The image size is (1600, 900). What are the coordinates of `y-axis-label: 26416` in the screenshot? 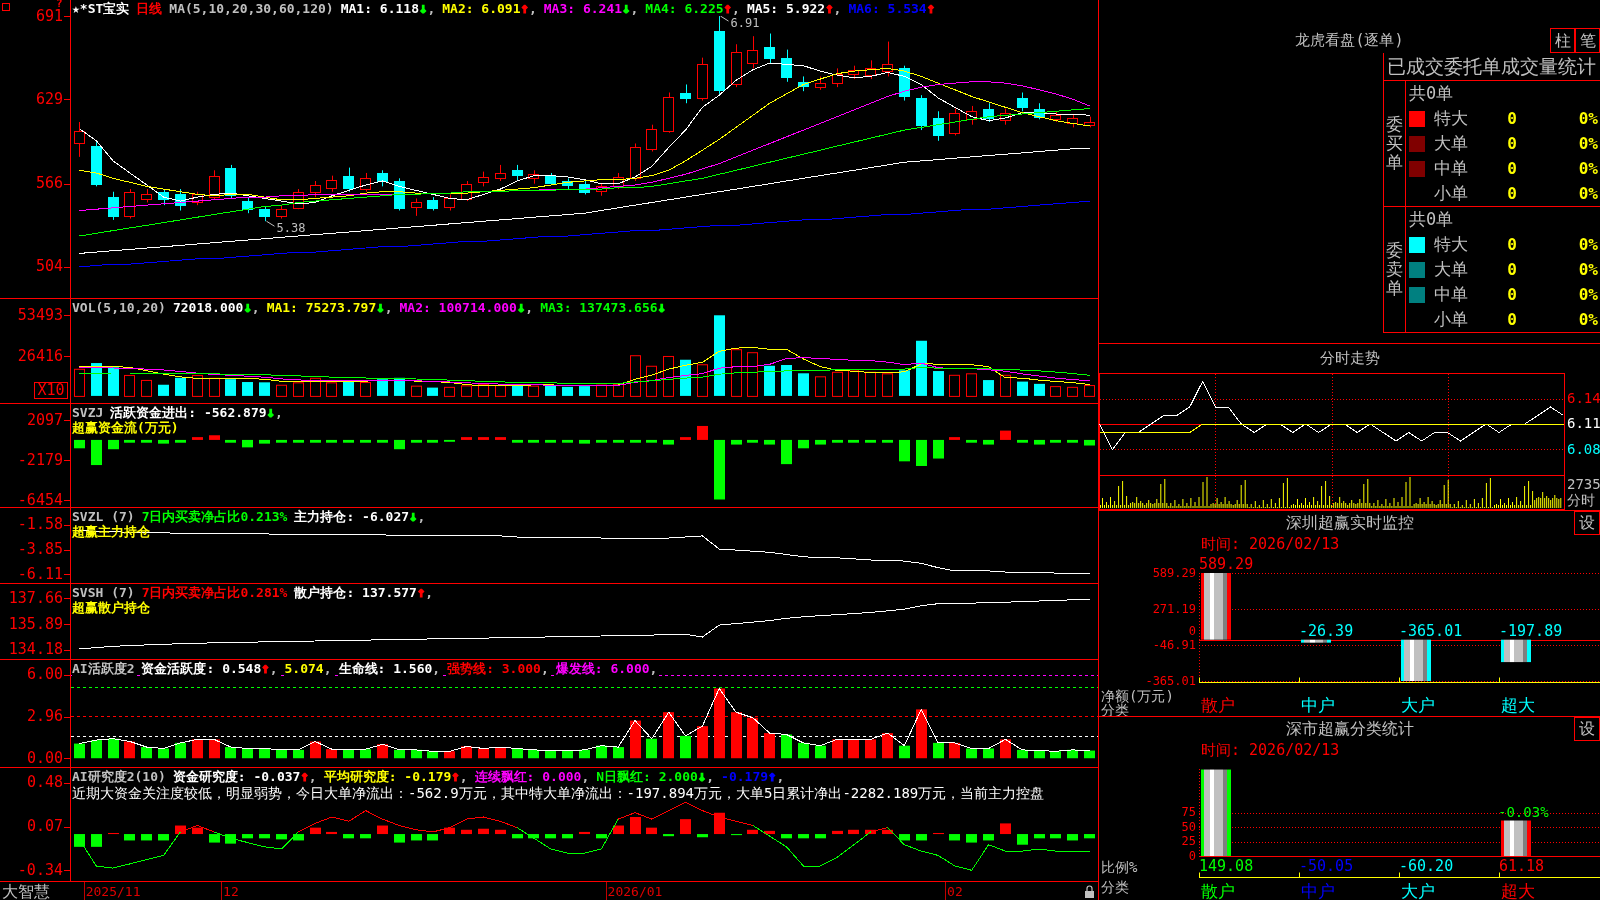 It's located at (40, 355).